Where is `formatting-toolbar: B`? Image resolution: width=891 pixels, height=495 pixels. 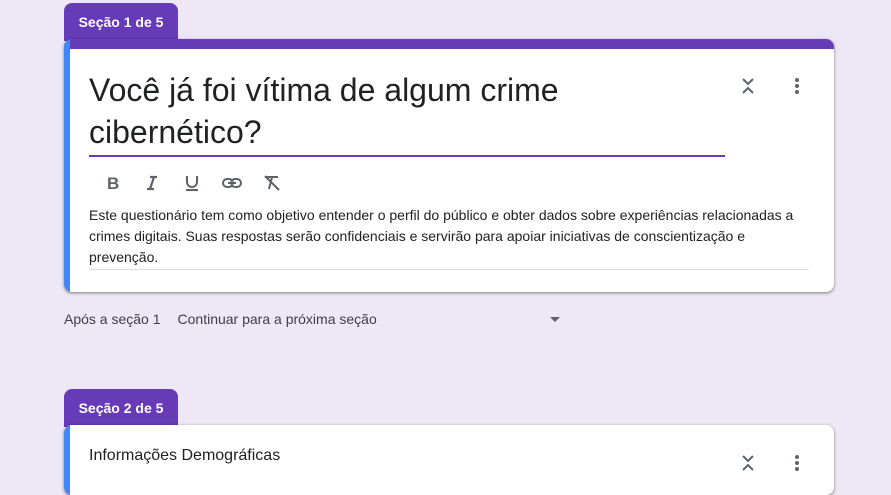
formatting-toolbar: B is located at coordinates (192, 183).